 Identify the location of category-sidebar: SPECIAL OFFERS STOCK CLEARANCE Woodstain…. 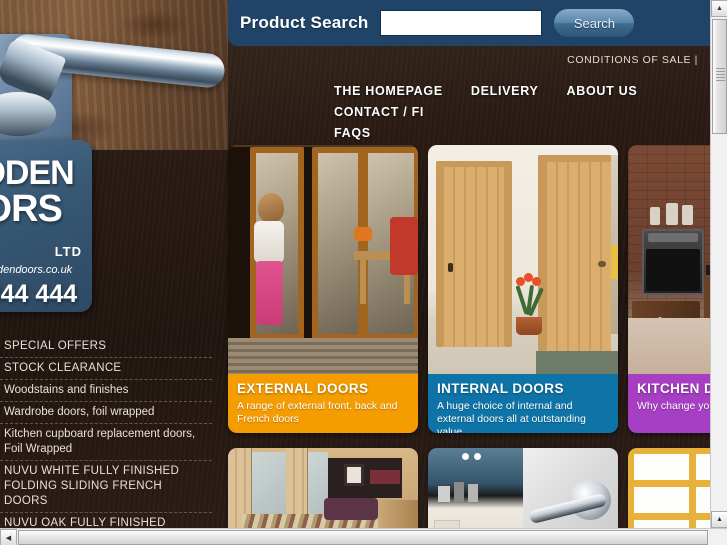
(106, 433).